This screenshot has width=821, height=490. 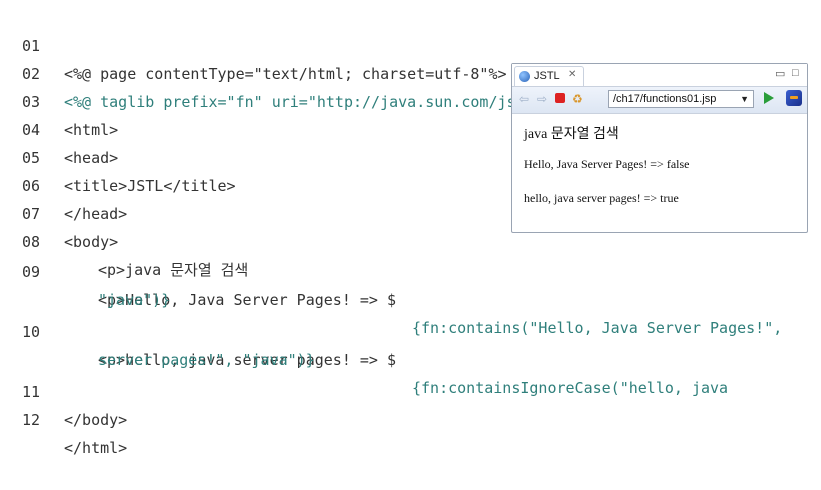 What do you see at coordinates (91, 242) in the screenshot?
I see `code-text: <body>` at bounding box center [91, 242].